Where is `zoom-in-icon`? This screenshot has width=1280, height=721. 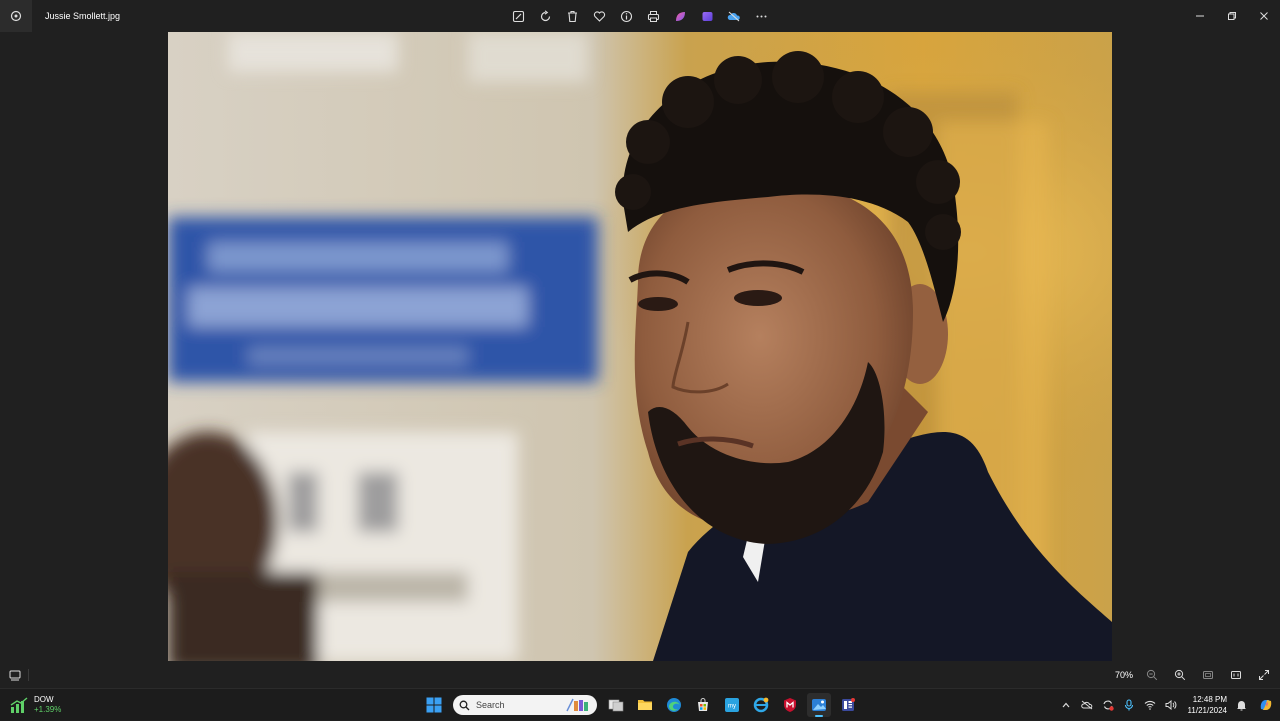
zoom-in-icon is located at coordinates (1180, 675).